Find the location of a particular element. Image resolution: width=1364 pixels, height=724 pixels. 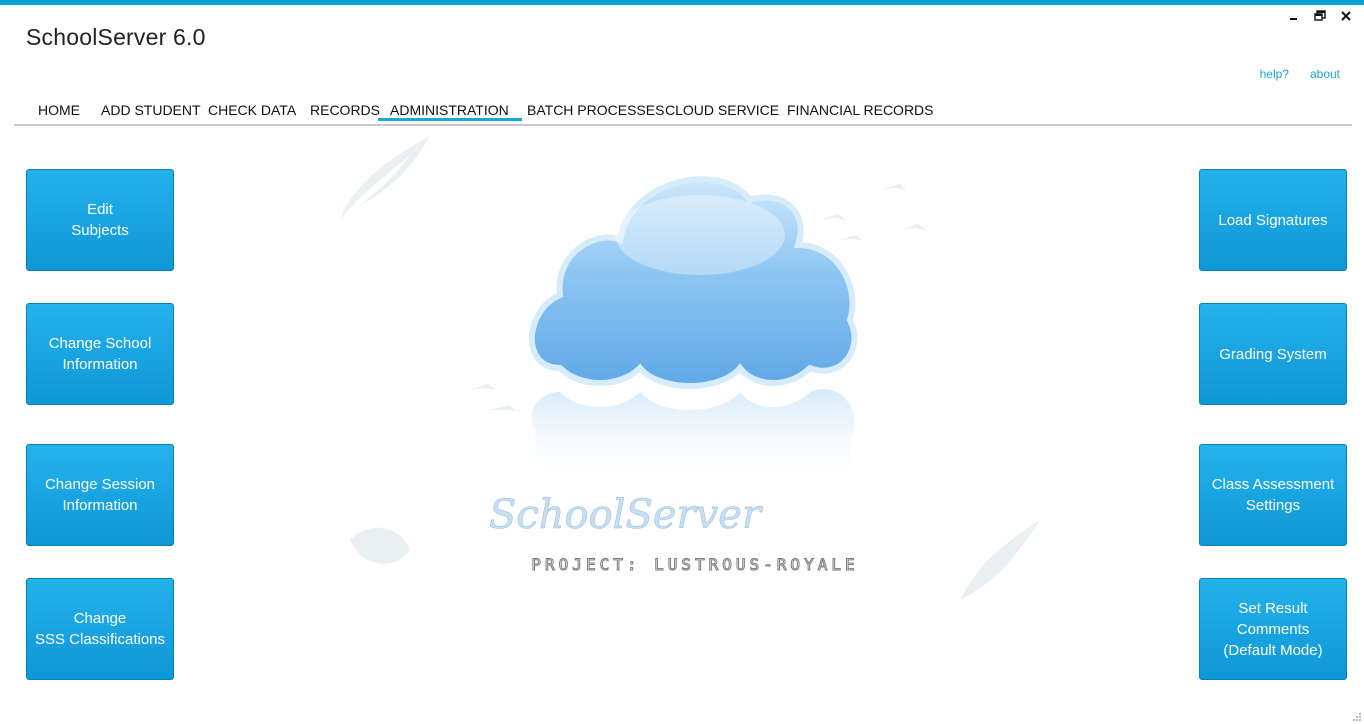

header-links: help? about is located at coordinates (1300, 74).